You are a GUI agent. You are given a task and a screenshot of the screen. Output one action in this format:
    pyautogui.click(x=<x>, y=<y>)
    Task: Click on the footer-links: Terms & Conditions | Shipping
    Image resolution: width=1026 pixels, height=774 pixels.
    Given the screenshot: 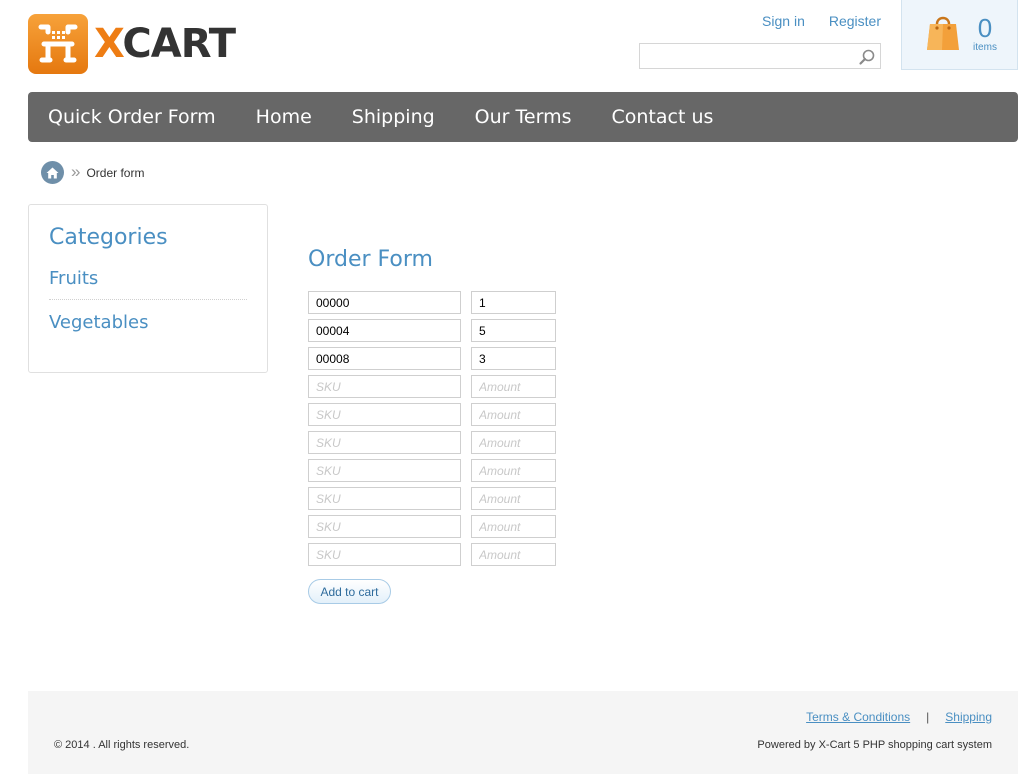 What is the action you would take?
    pyautogui.click(x=899, y=717)
    